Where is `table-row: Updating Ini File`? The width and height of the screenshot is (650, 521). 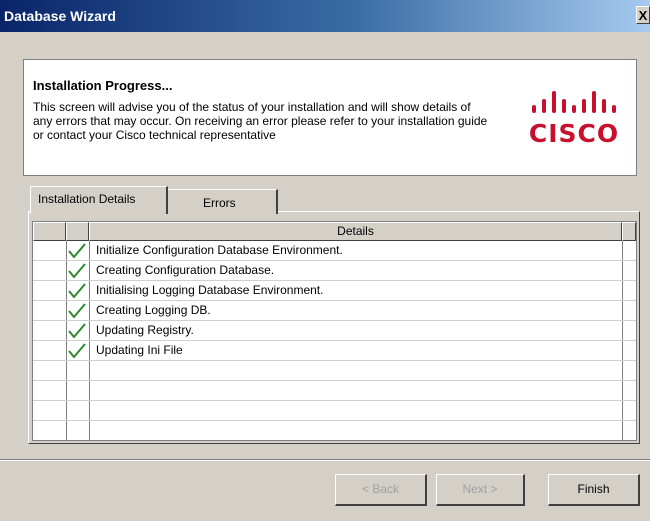
table-row: Updating Ini File is located at coordinates (334, 351).